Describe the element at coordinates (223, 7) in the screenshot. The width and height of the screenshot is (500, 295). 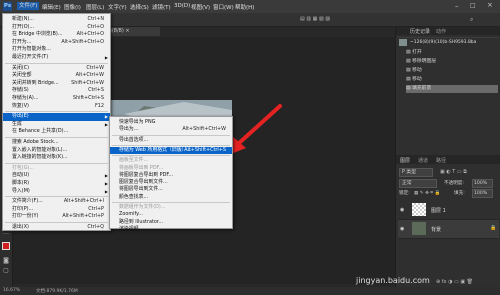
I see `menu-window: 窗口(W)` at that location.